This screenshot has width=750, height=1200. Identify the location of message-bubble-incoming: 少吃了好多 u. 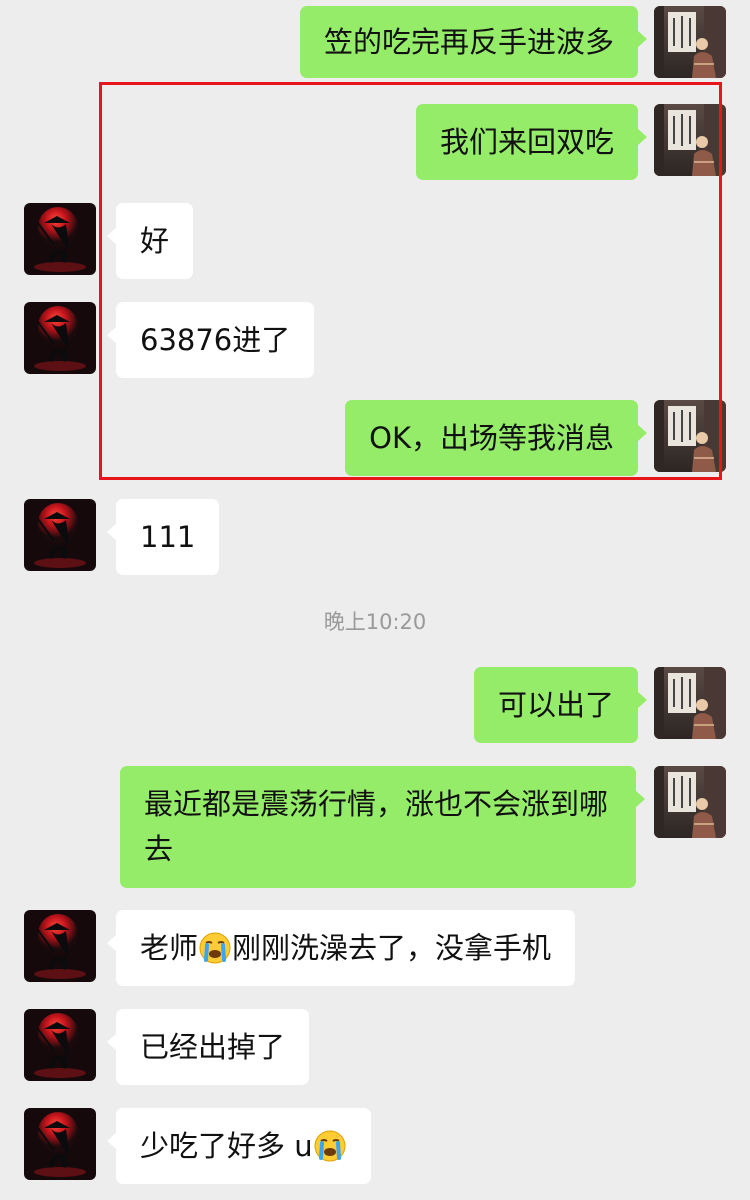
(239, 1146).